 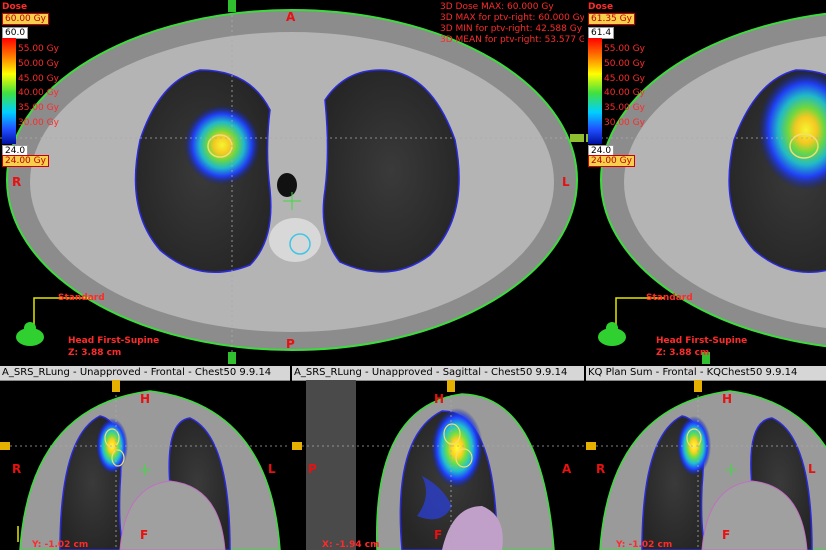 What do you see at coordinates (25, 19) in the screenshot?
I see `dose-max-box: 60.00 Gy` at bounding box center [25, 19].